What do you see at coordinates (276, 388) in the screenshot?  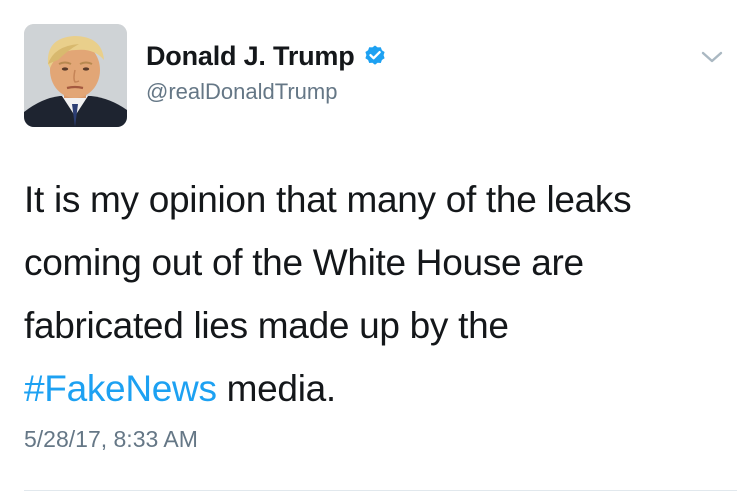 I see `tweet-text-tail: media.` at bounding box center [276, 388].